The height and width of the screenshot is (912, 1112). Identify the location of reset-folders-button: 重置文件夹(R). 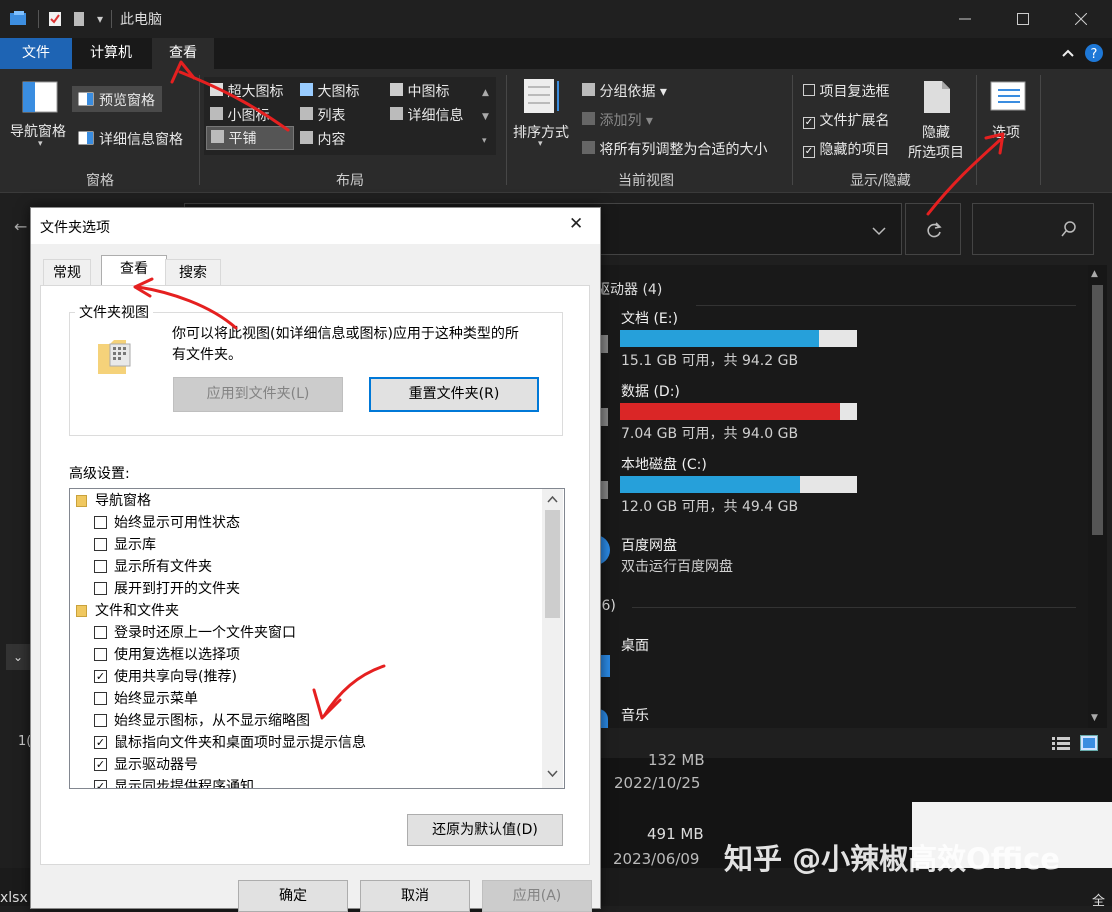
(454, 394).